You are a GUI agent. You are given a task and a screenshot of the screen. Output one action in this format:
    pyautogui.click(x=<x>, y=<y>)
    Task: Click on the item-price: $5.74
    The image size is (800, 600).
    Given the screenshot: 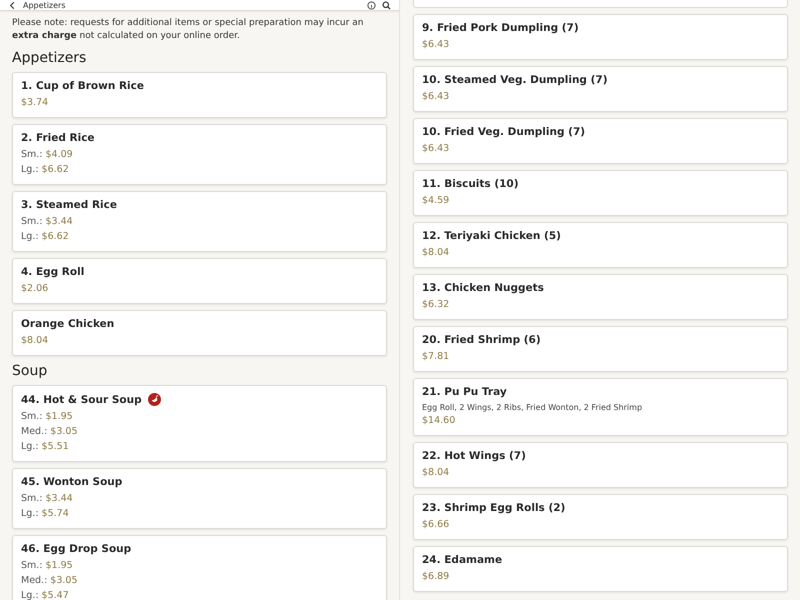 What is the action you would take?
    pyautogui.click(x=55, y=514)
    